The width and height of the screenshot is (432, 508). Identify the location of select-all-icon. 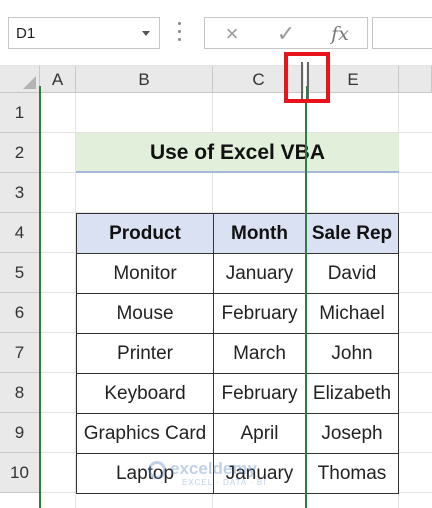
(29, 82).